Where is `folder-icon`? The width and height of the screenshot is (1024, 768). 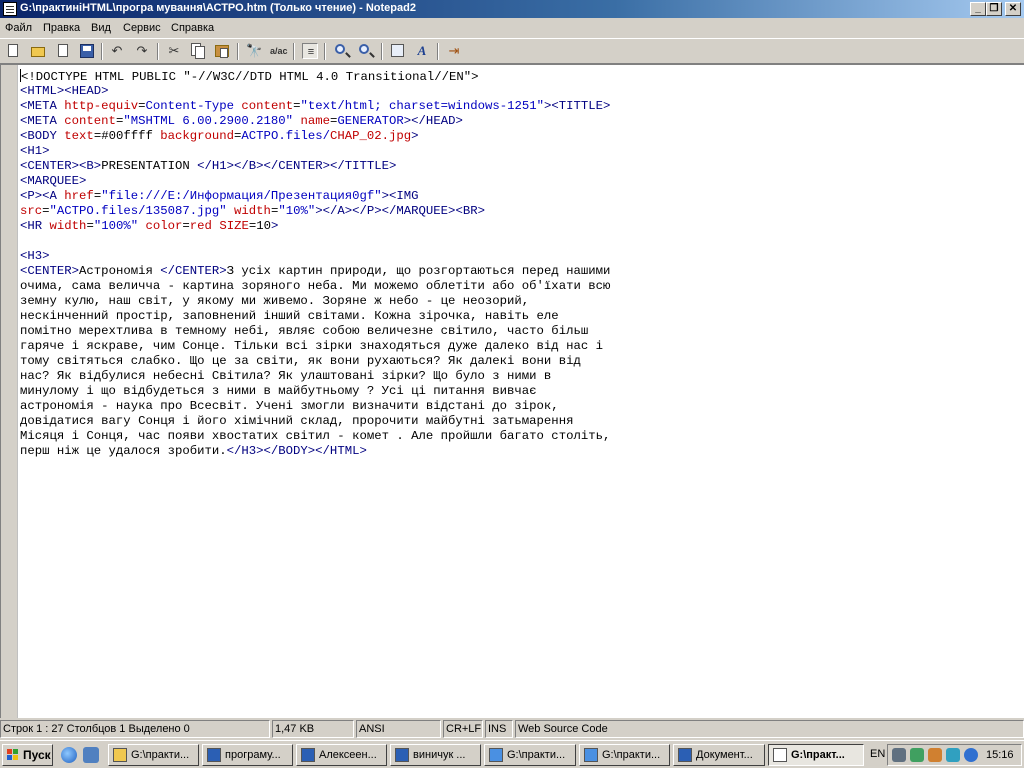 folder-icon is located at coordinates (120, 755).